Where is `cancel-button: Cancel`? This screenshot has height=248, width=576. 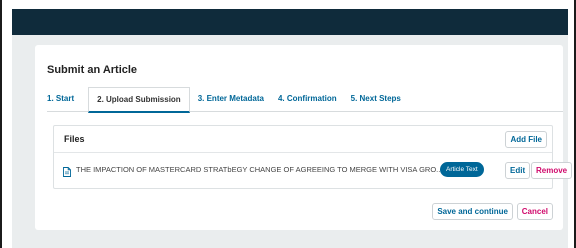
cancel-button: Cancel is located at coordinates (534, 211).